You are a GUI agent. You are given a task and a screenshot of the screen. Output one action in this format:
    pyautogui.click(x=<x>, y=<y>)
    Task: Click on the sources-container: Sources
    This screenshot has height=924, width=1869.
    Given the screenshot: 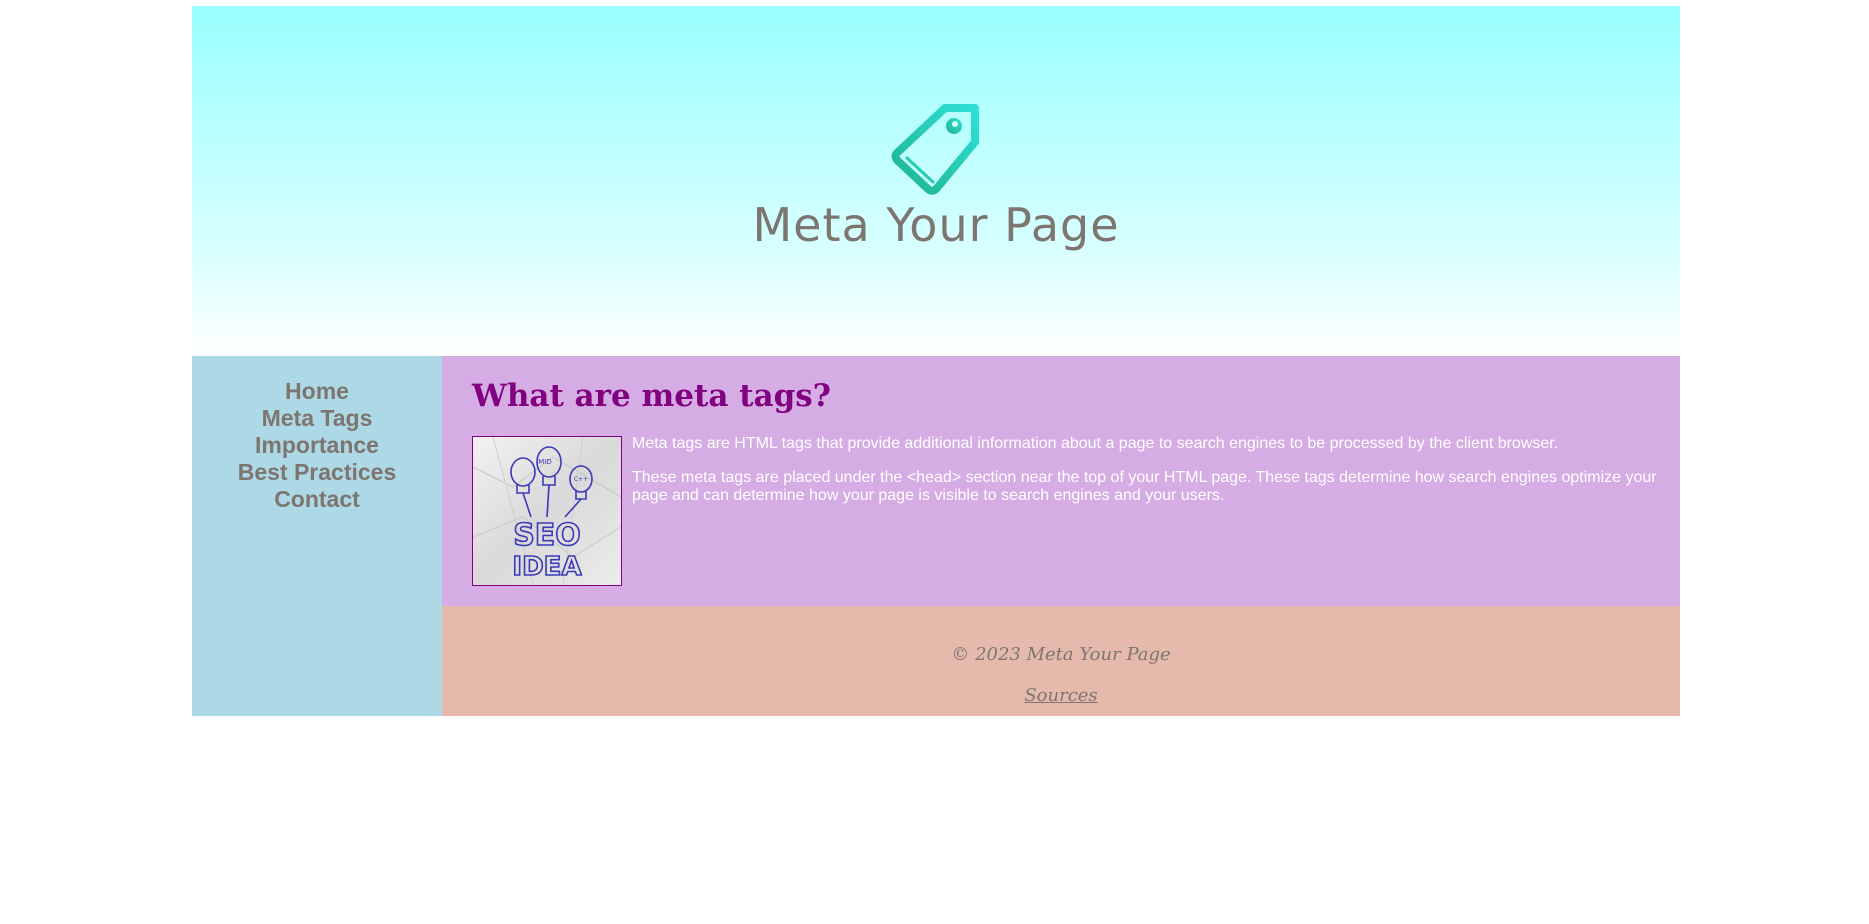 What is the action you would take?
    pyautogui.click(x=1061, y=695)
    